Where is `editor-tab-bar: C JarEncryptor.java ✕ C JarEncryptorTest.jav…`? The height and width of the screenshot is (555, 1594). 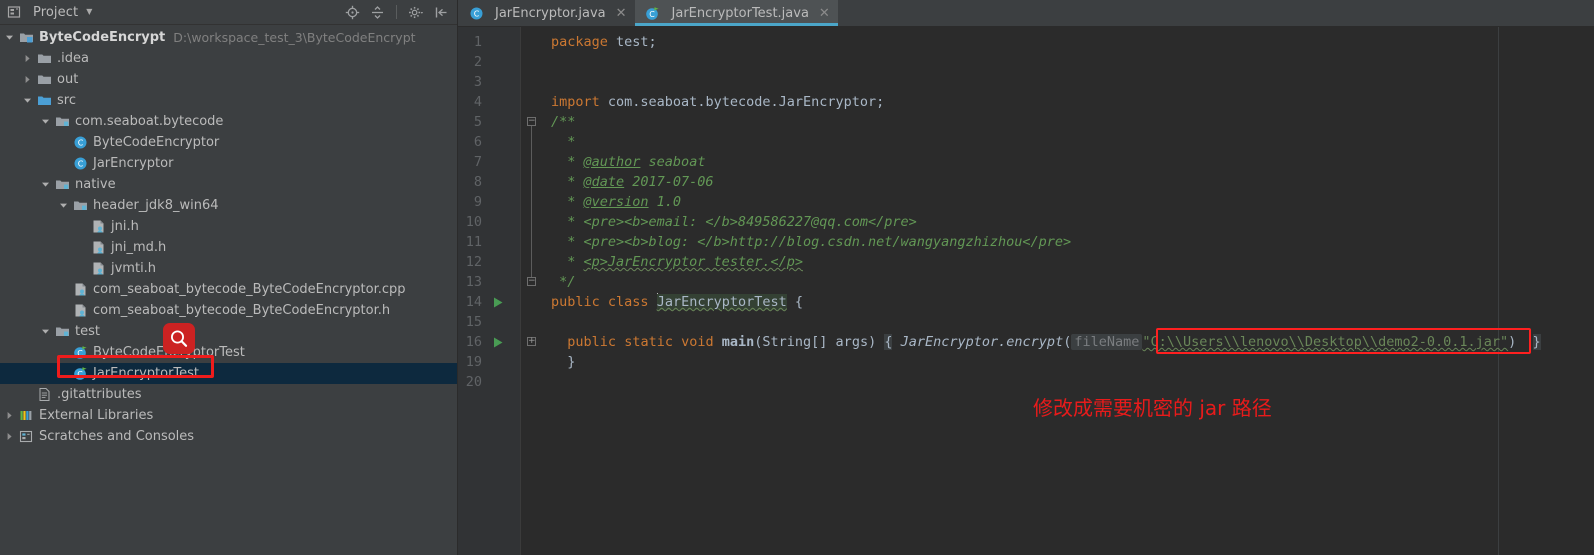
editor-tab-bar: C JarEncryptor.java ✕ C JarEncryptorTest.jav… is located at coordinates (1026, 13).